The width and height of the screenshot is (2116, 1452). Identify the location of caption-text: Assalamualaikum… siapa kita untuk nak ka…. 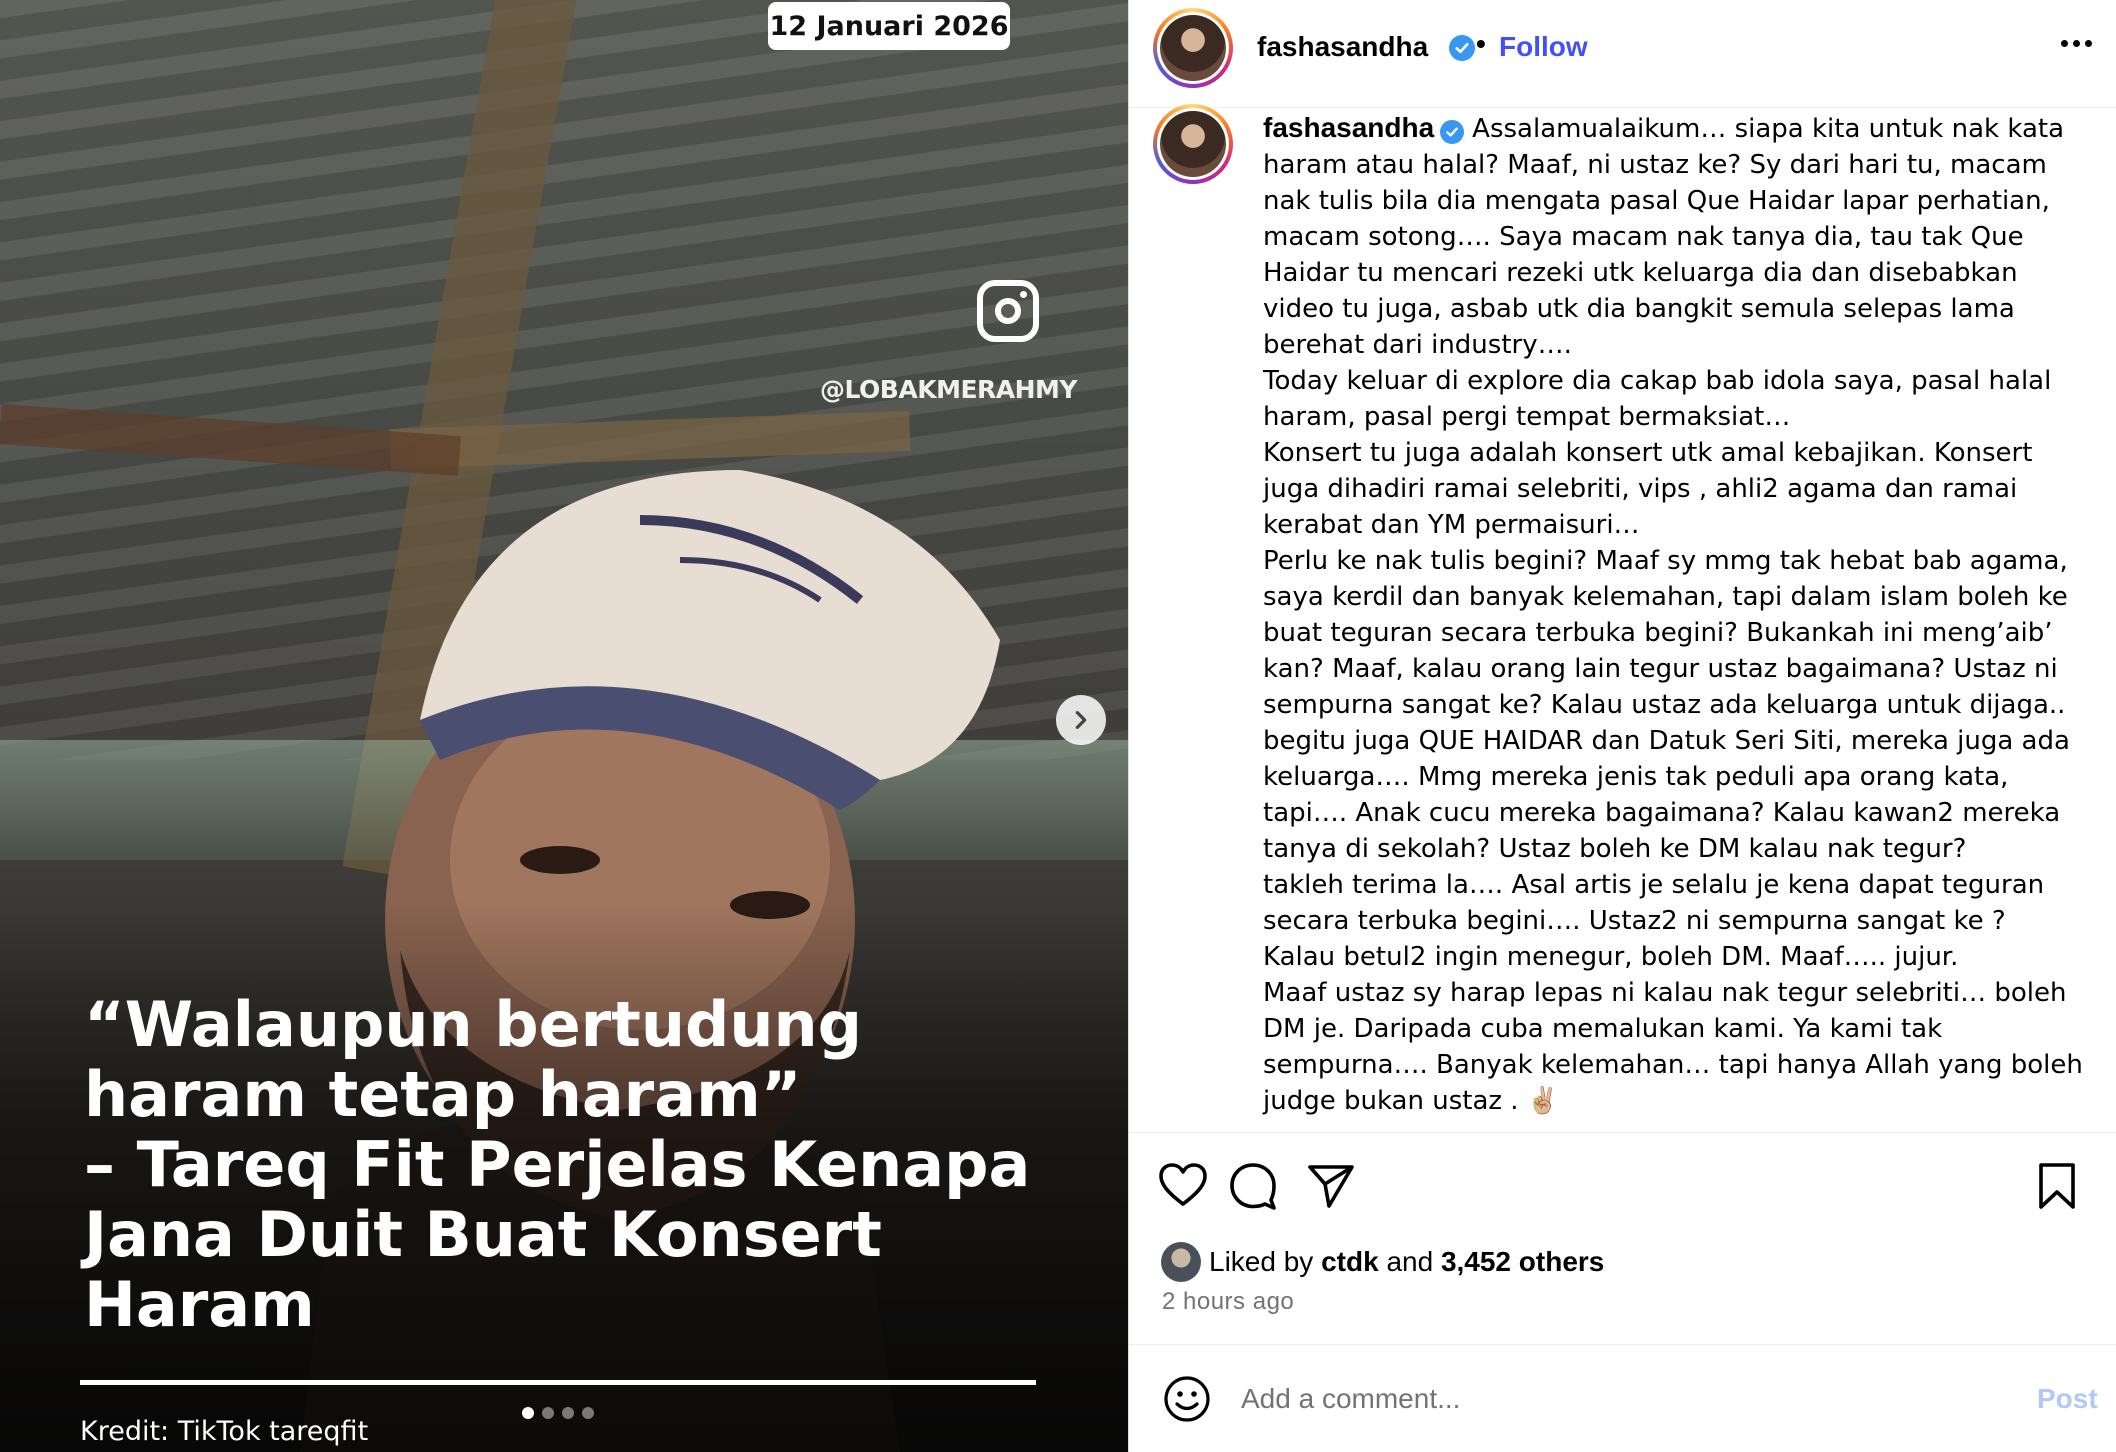
(1768, 129).